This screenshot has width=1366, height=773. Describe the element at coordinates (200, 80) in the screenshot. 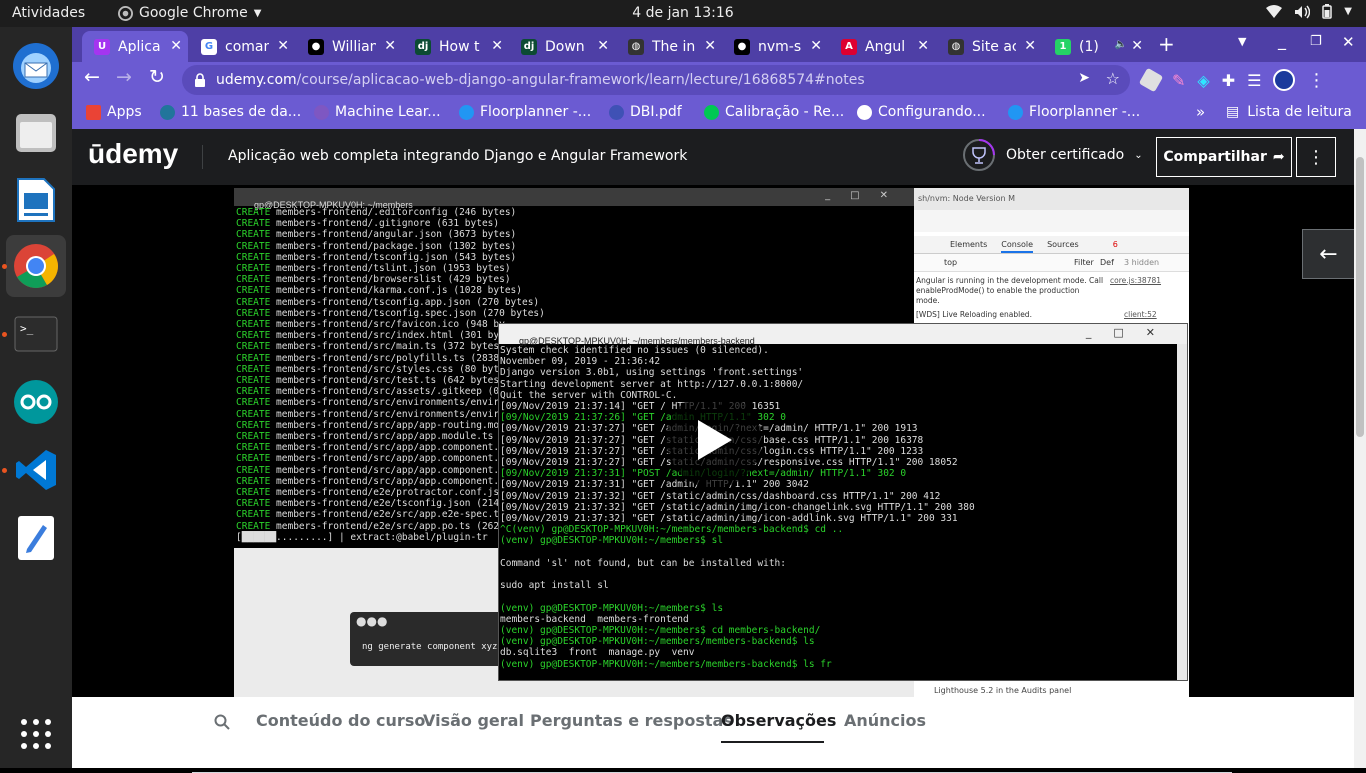

I see `lock-icon` at that location.